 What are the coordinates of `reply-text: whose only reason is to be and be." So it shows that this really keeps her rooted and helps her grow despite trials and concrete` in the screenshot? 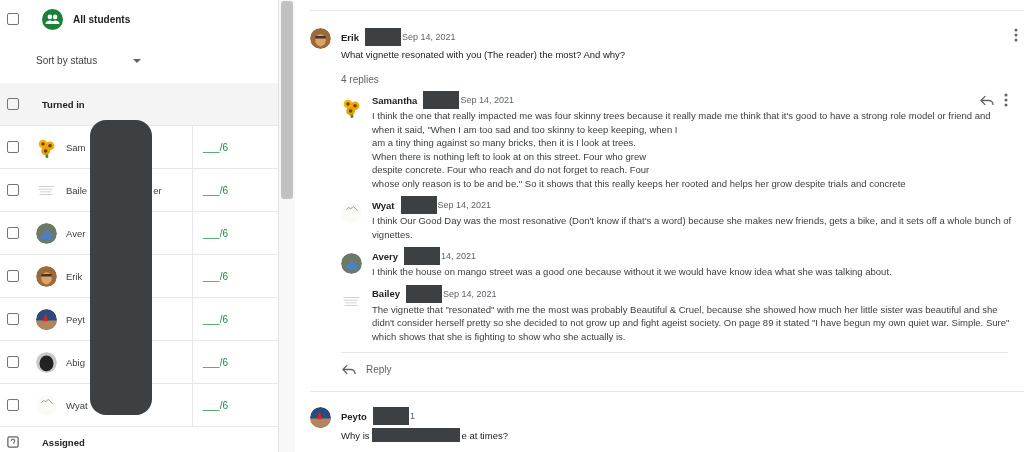 It's located at (639, 183).